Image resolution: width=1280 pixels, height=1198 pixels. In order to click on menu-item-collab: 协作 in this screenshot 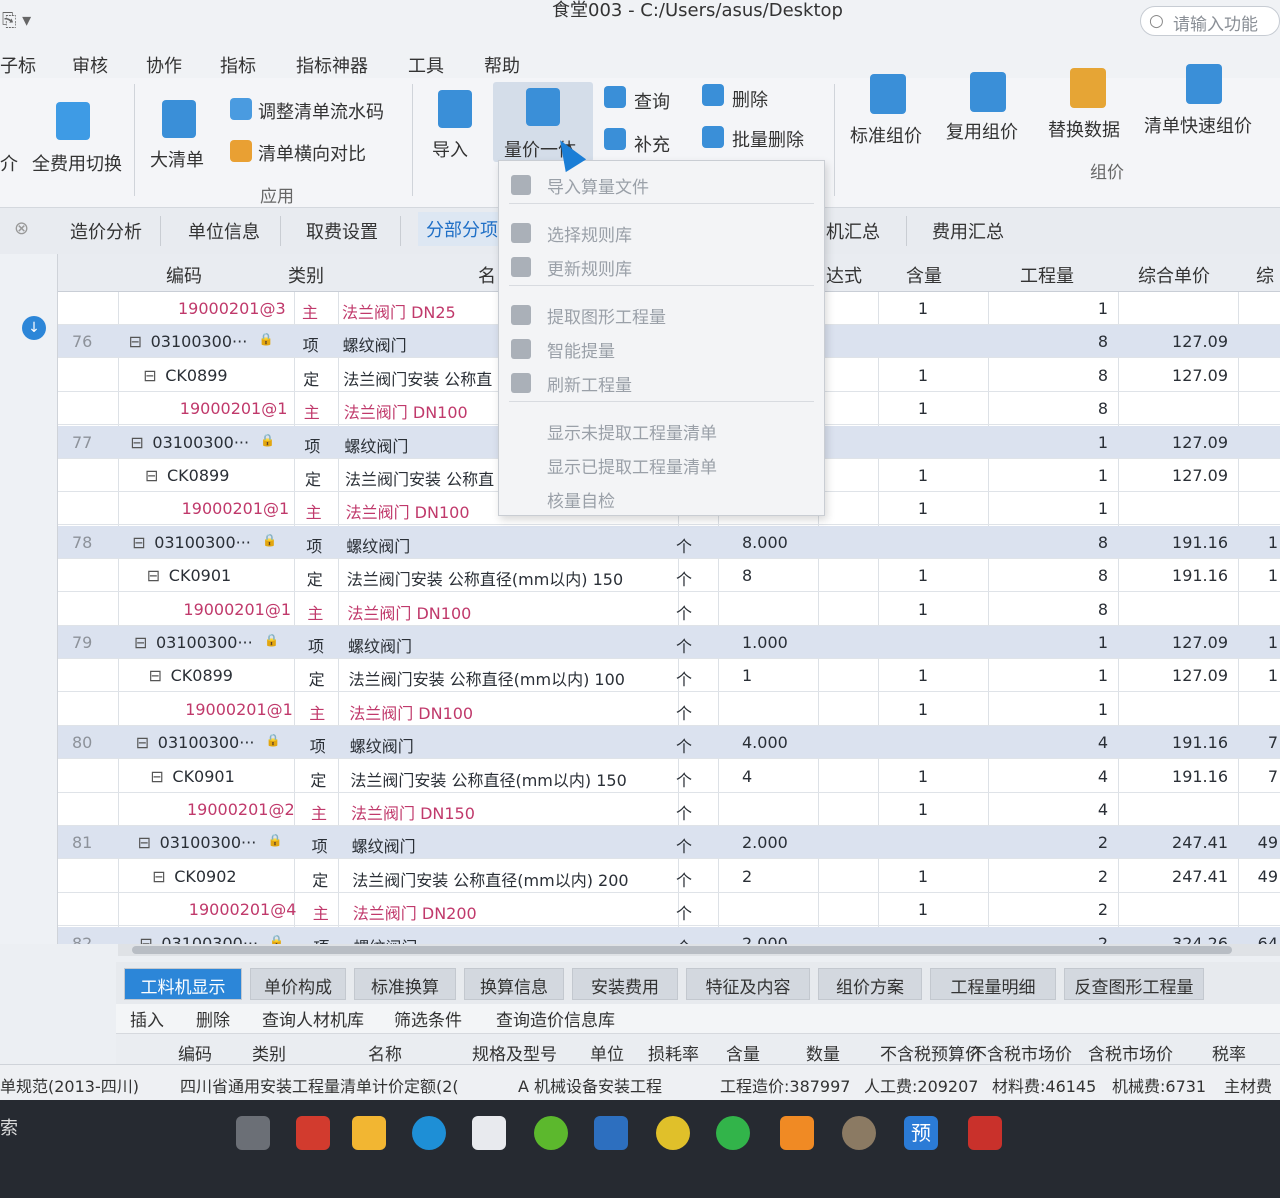, I will do `click(164, 65)`.